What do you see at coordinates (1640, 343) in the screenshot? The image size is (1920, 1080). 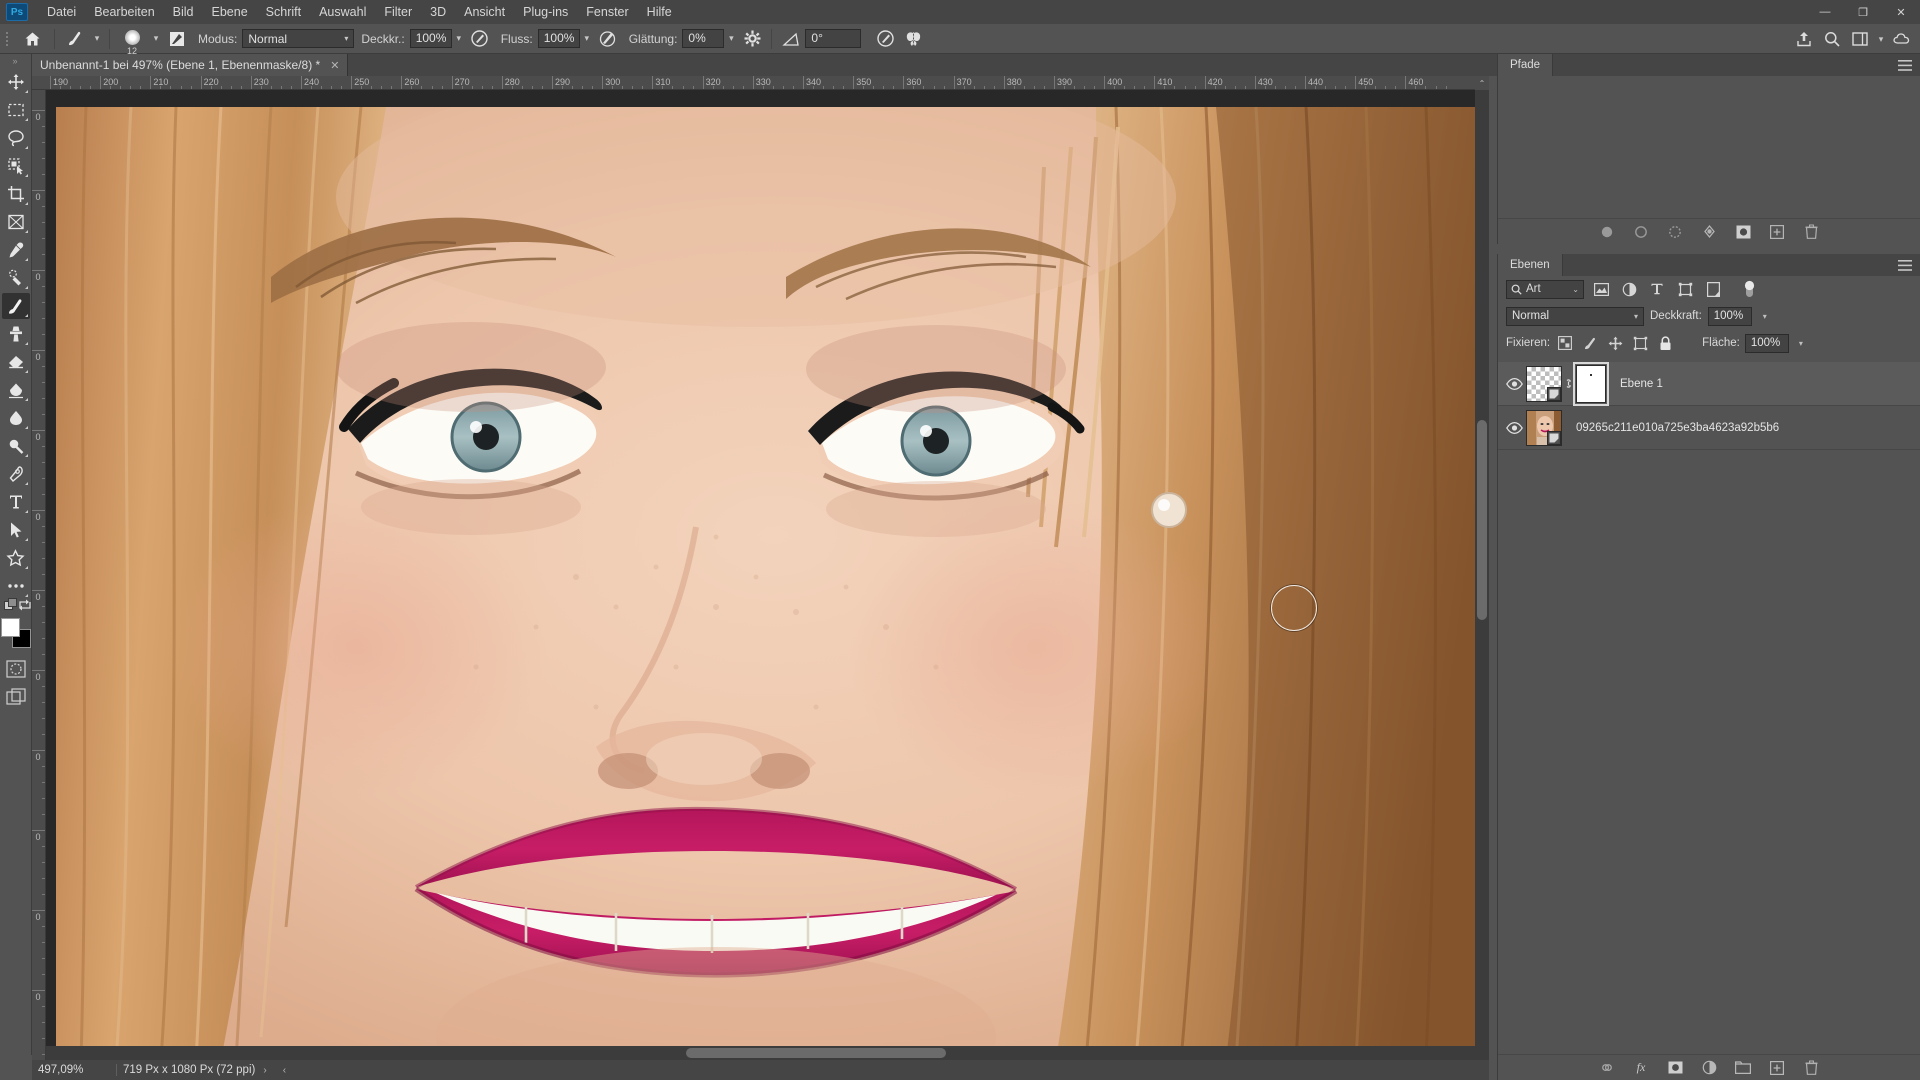 I see `lock-artboard-icon` at bounding box center [1640, 343].